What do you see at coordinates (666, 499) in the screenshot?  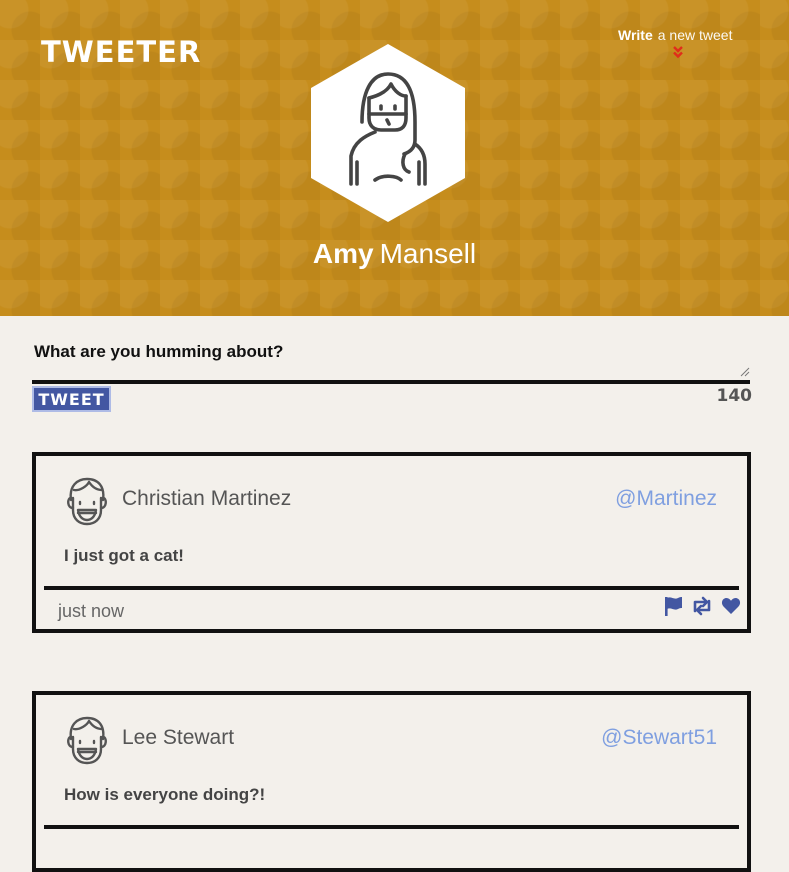 I see `tweet-author-handle: @Martinez` at bounding box center [666, 499].